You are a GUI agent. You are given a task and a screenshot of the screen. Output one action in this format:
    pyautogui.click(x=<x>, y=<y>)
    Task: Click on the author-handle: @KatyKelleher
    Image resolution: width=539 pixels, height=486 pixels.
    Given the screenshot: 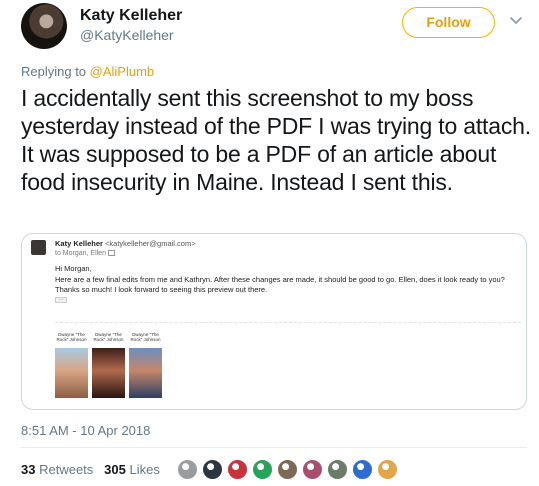 What is the action you would take?
    pyautogui.click(x=127, y=35)
    